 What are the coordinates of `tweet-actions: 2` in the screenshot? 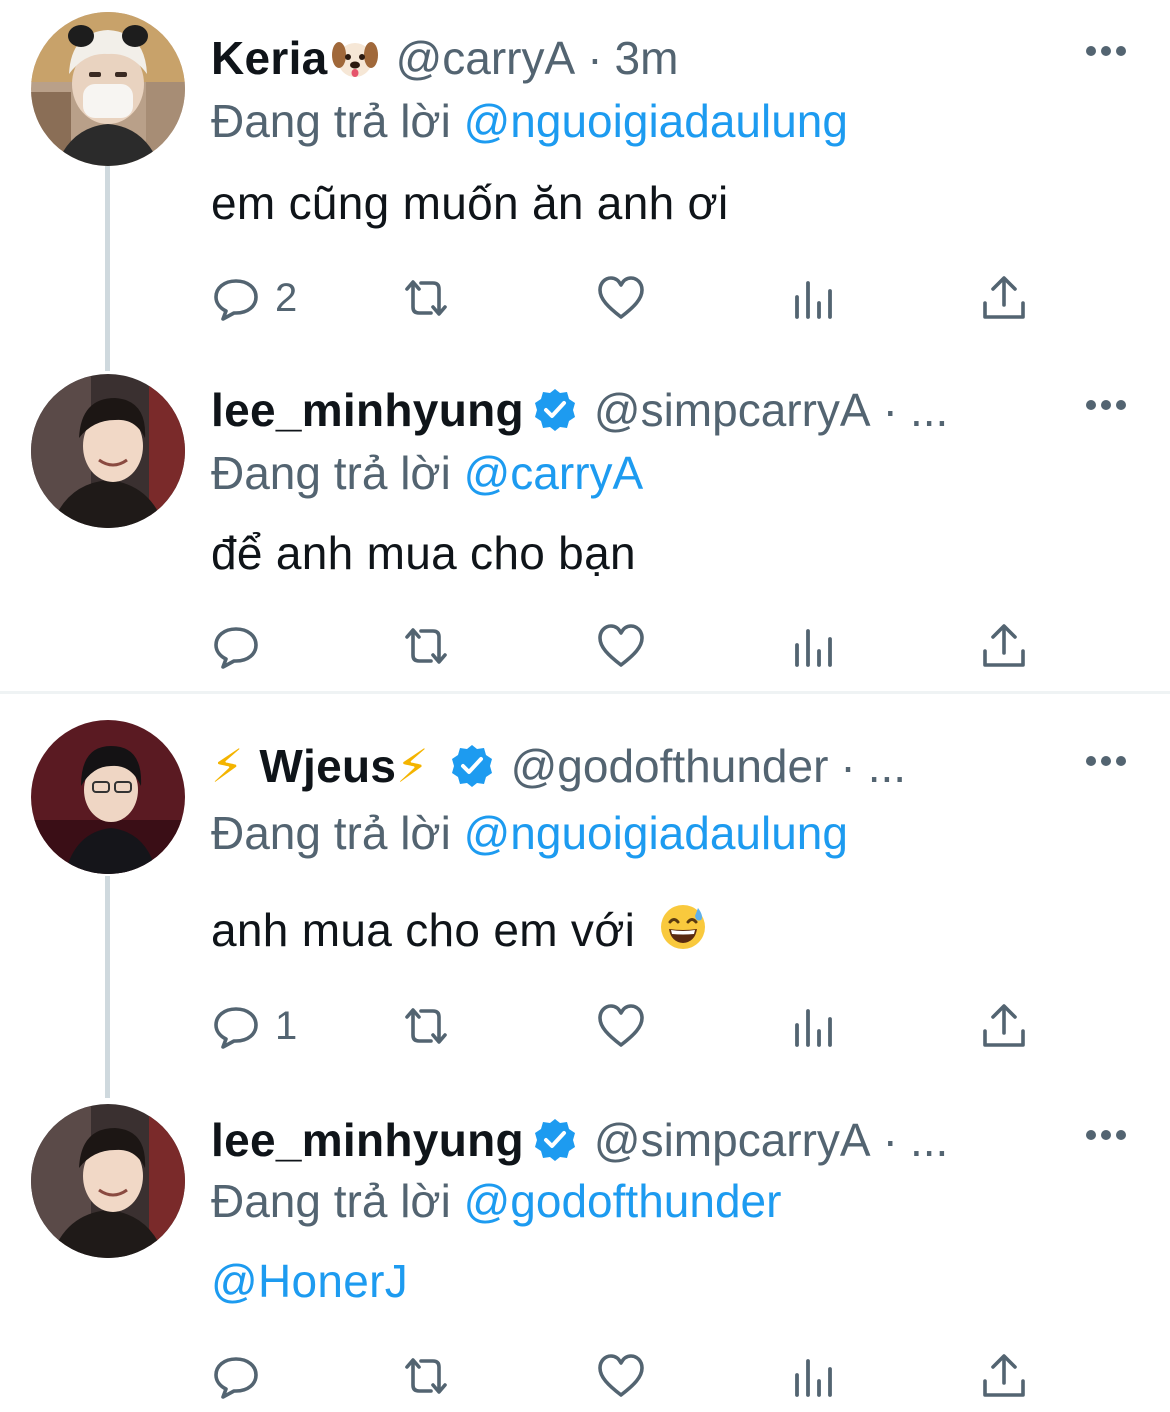 It's located at (631, 298).